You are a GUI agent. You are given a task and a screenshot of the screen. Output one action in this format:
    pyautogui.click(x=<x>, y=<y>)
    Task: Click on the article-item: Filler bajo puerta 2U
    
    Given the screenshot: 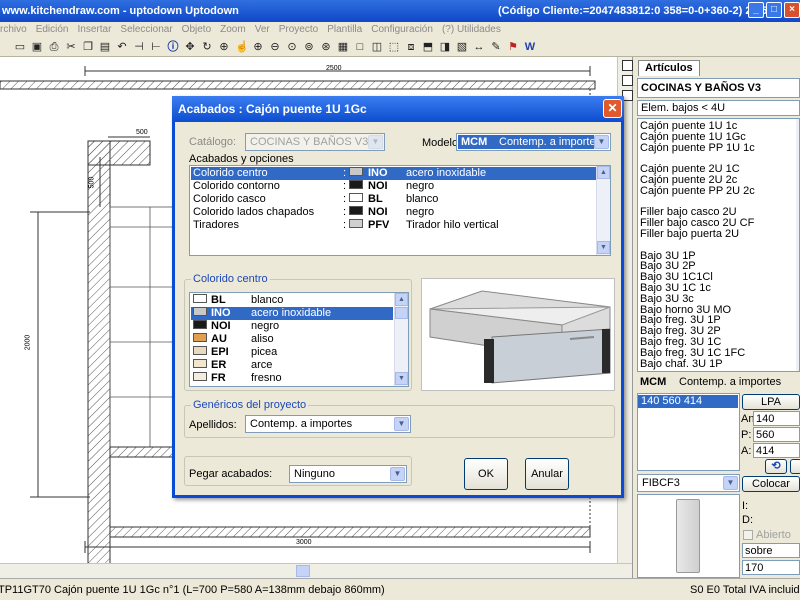 What is the action you would take?
    pyautogui.click(x=697, y=234)
    